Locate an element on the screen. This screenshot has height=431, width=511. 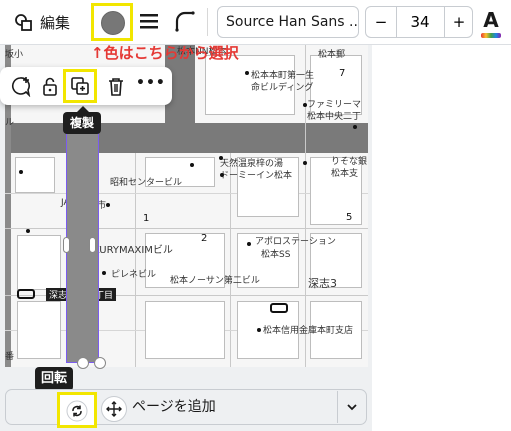
rotate-label: 回転 is located at coordinates (54, 379).